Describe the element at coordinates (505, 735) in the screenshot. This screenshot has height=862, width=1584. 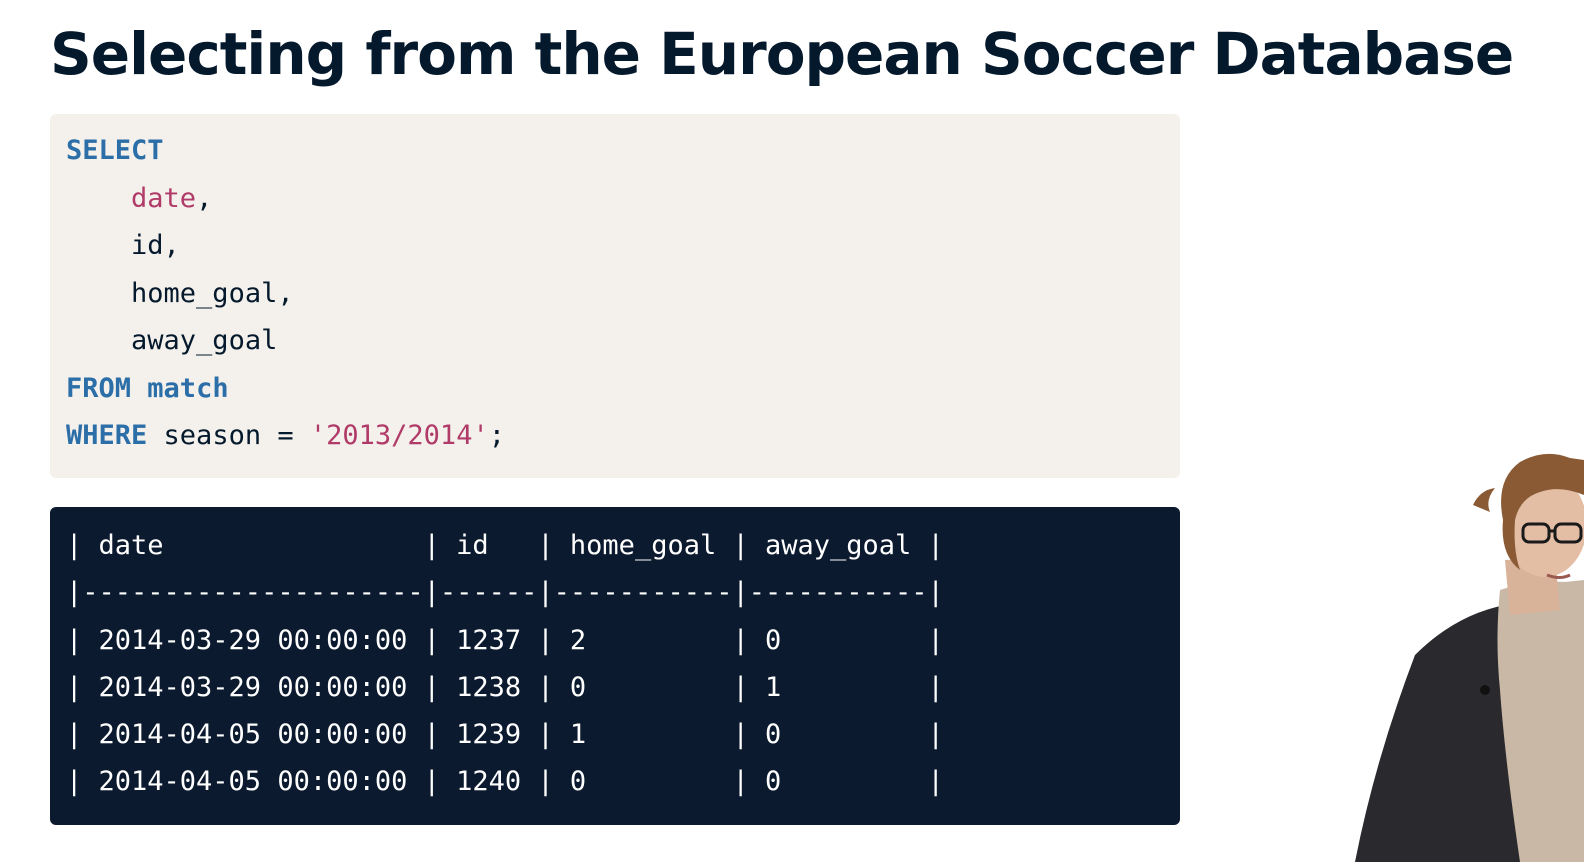
I see `result-row: | 2014-04-05 00:00:00 | 1239 | 1 | 0 |` at that location.